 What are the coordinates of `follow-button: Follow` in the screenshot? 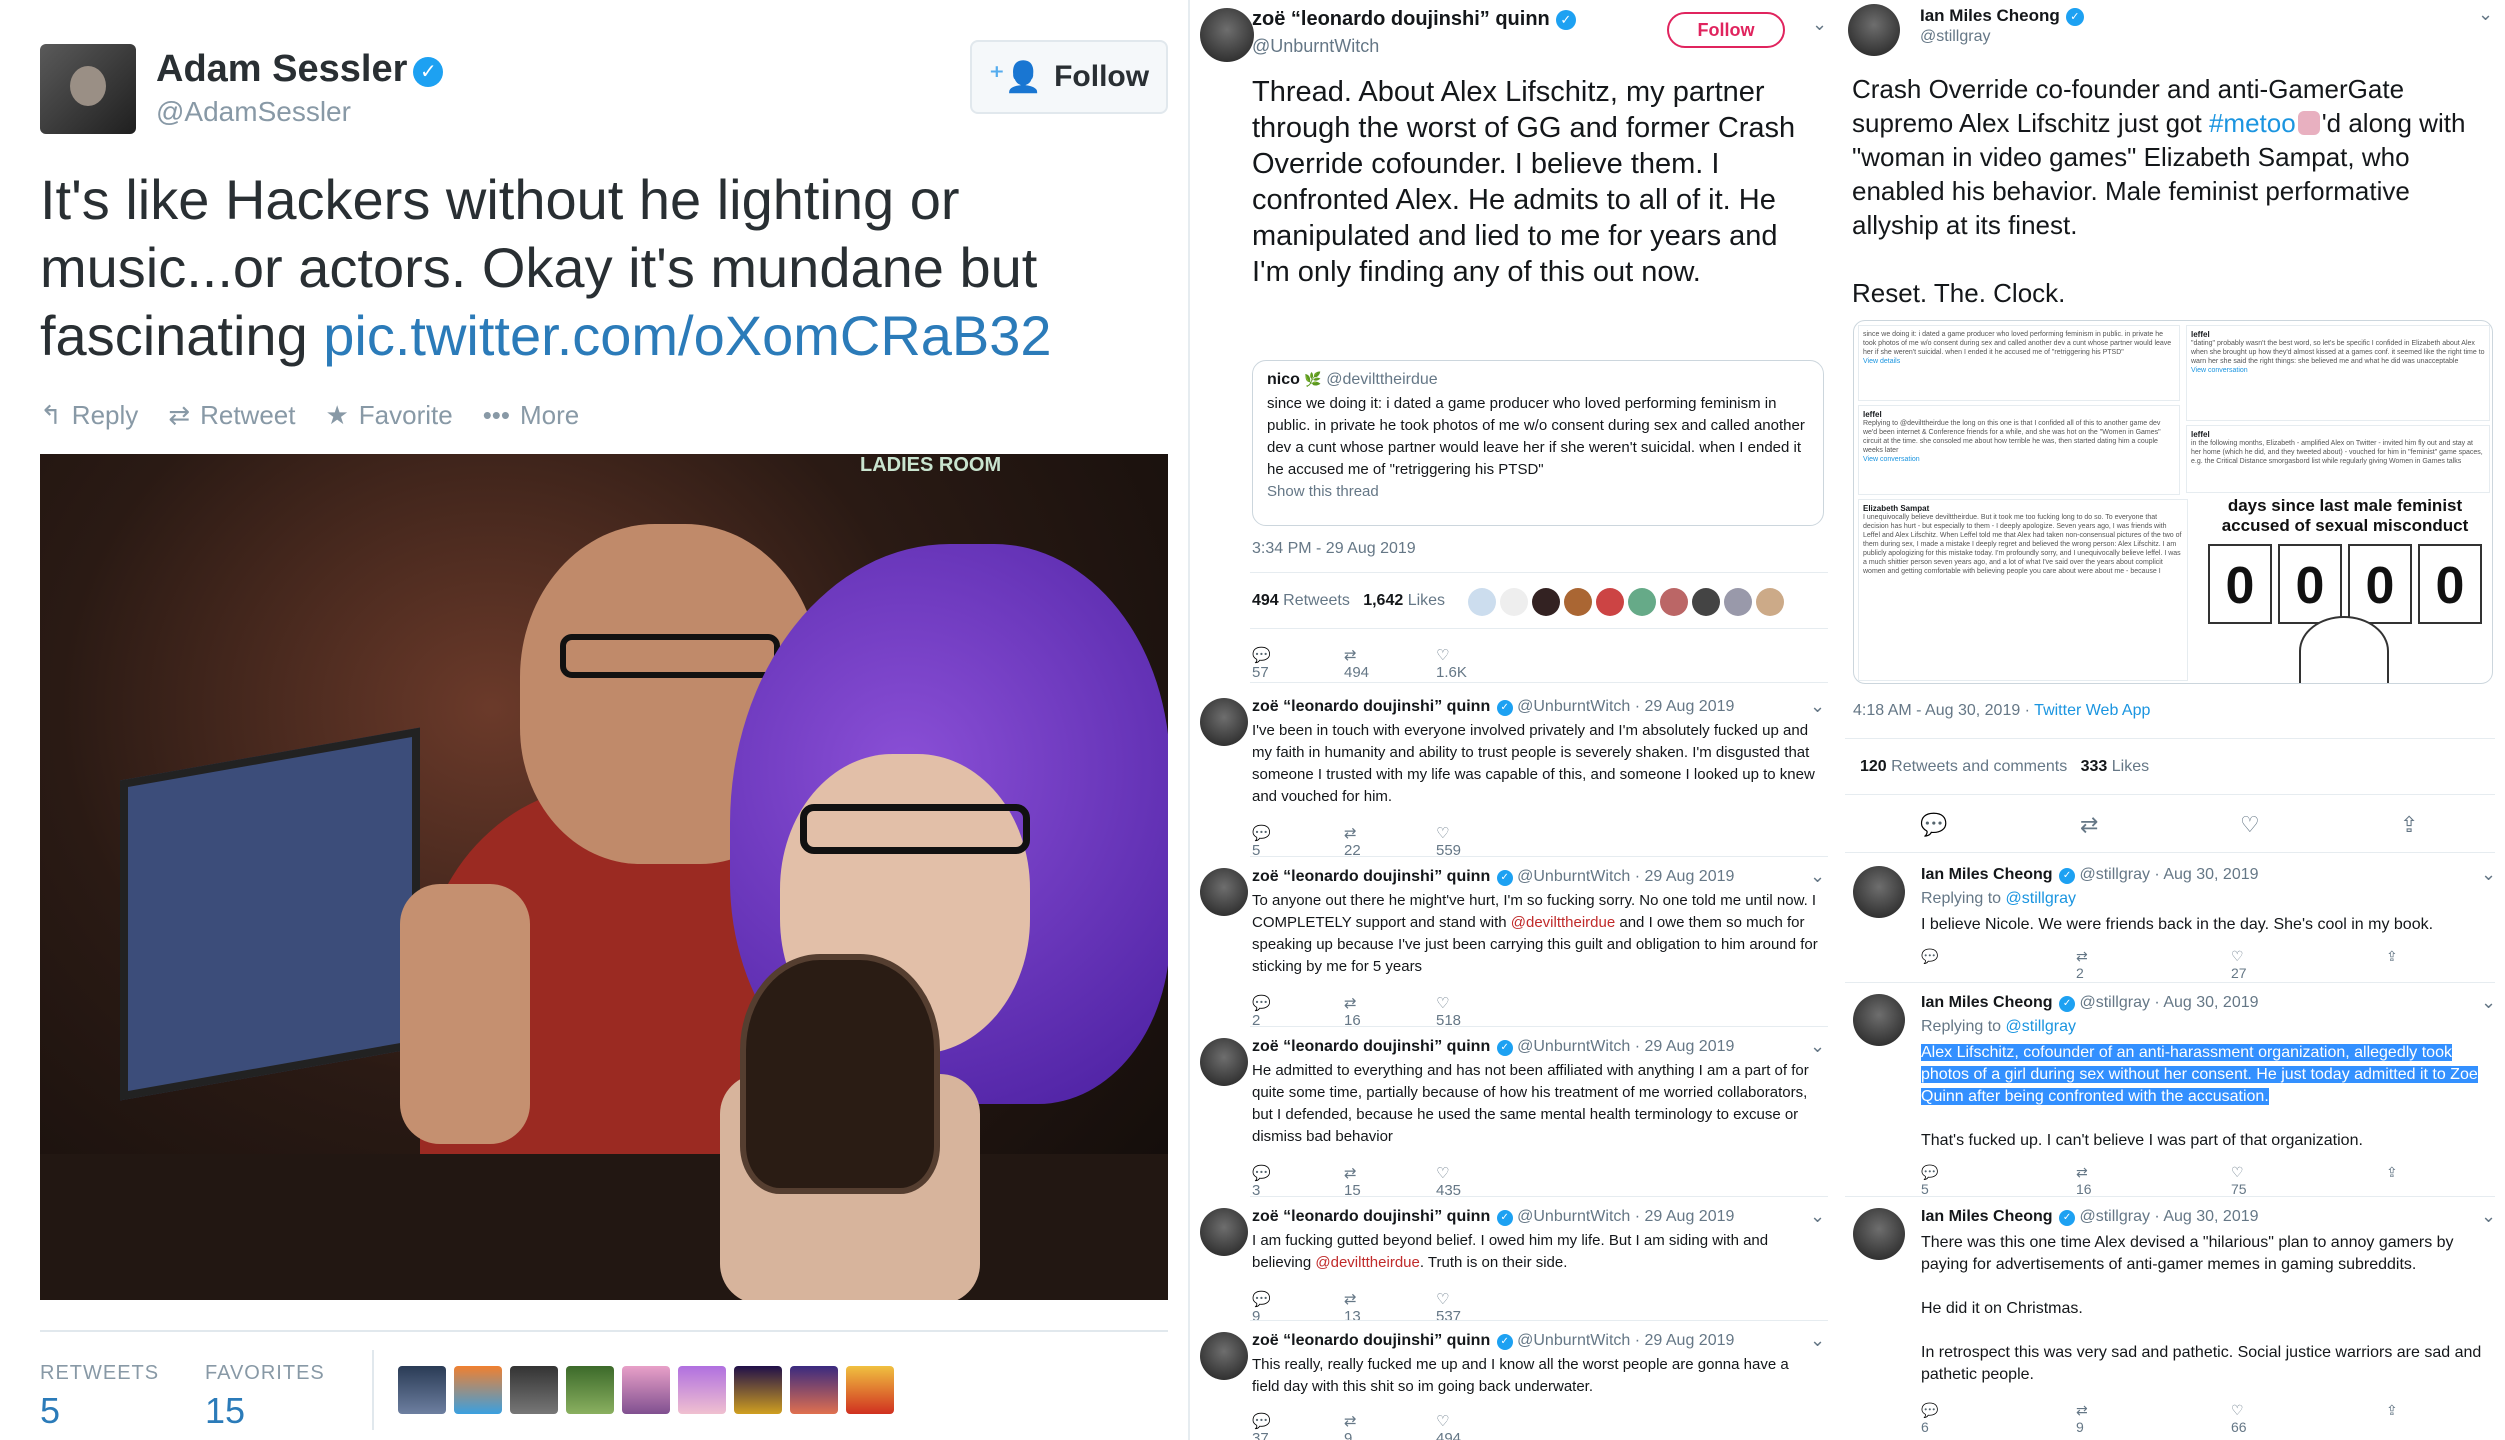 It's located at (1726, 30).